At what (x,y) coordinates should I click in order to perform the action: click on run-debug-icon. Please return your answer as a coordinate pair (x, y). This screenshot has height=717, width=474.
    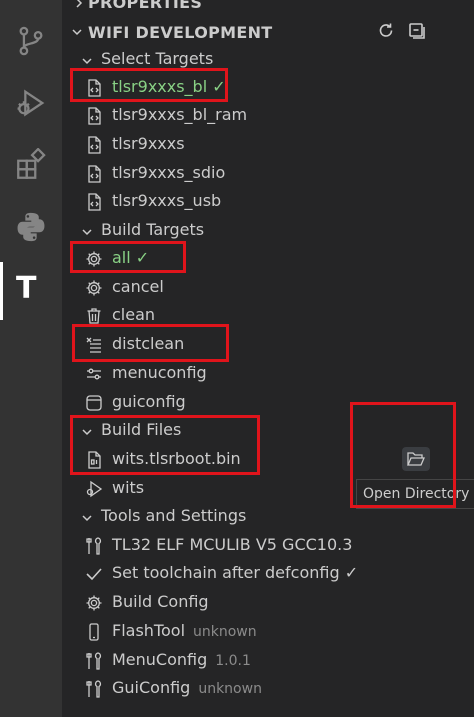
    Looking at the image, I should click on (31, 103).